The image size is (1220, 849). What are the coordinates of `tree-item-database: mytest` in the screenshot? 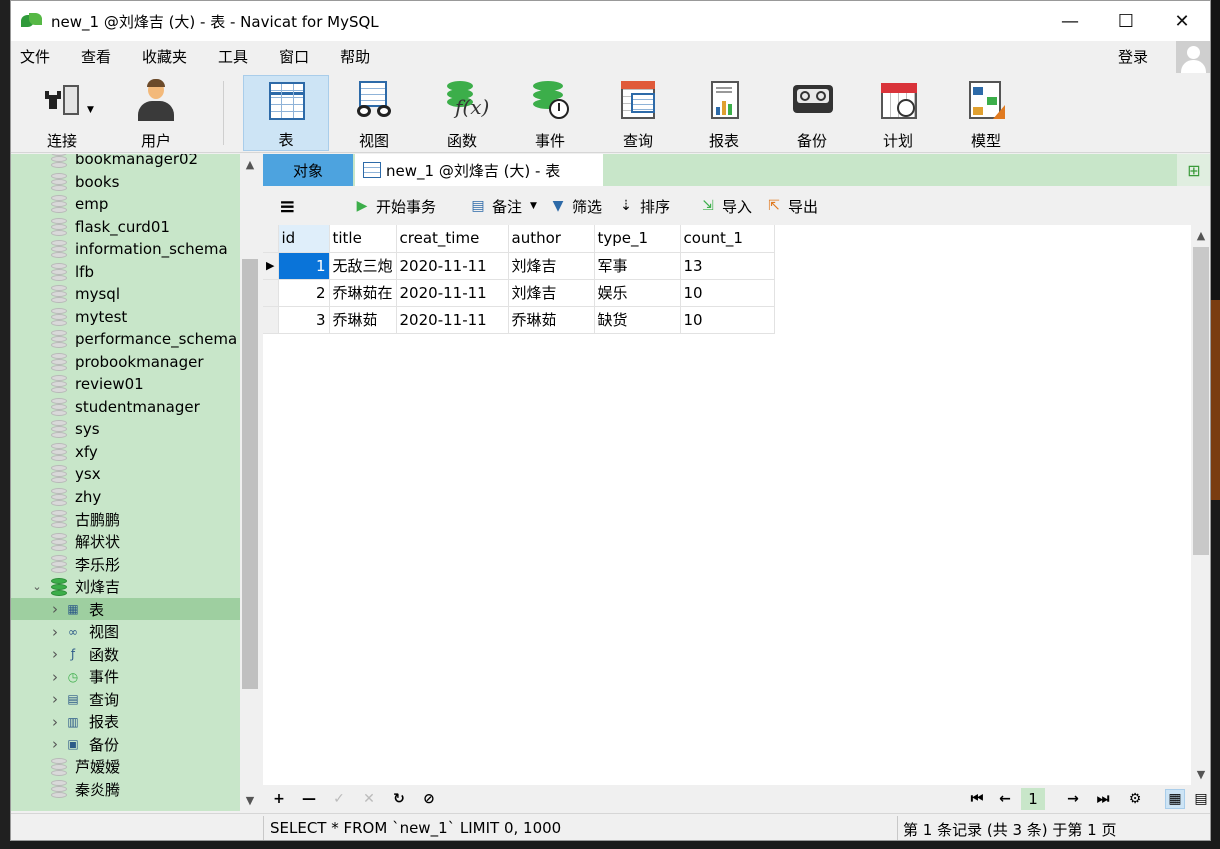 It's located at (125, 317).